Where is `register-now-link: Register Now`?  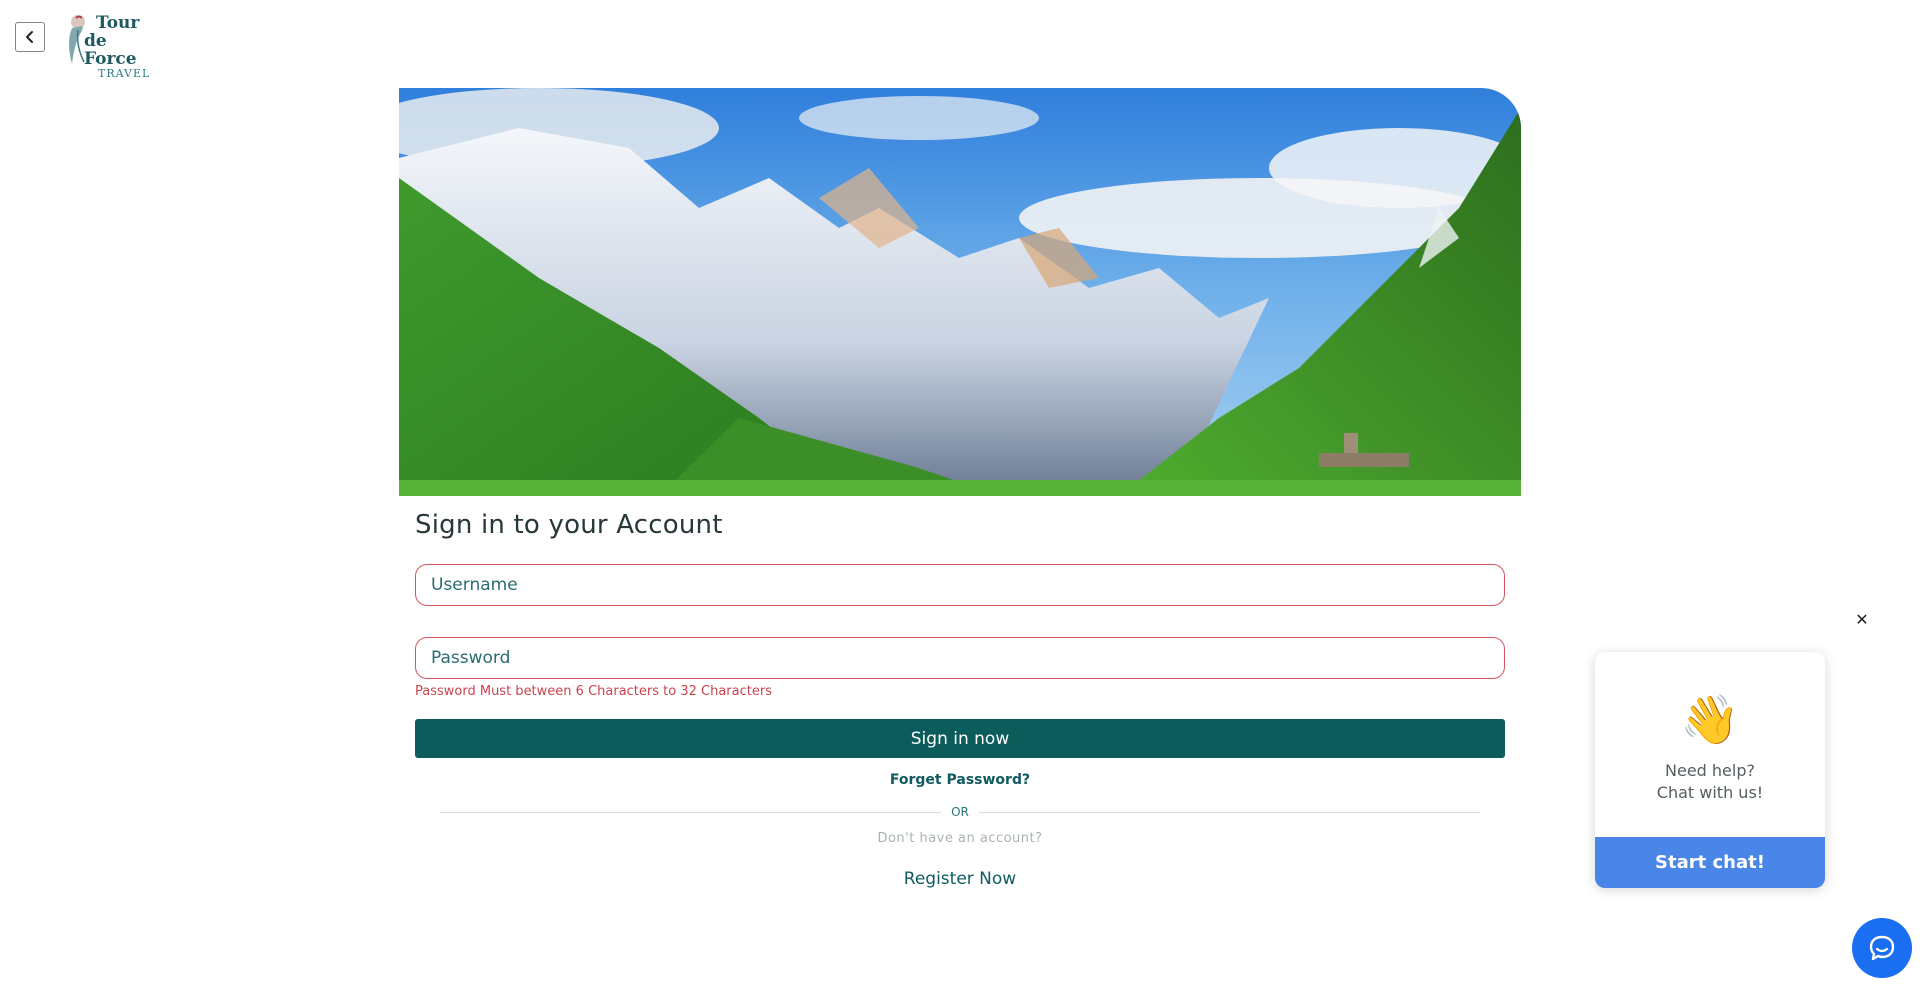 register-now-link: Register Now is located at coordinates (960, 879).